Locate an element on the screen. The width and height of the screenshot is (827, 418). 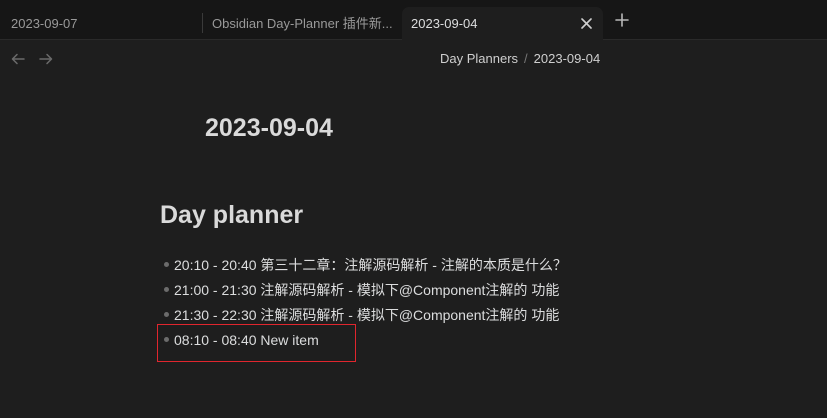
highlight-annotation is located at coordinates (256, 343).